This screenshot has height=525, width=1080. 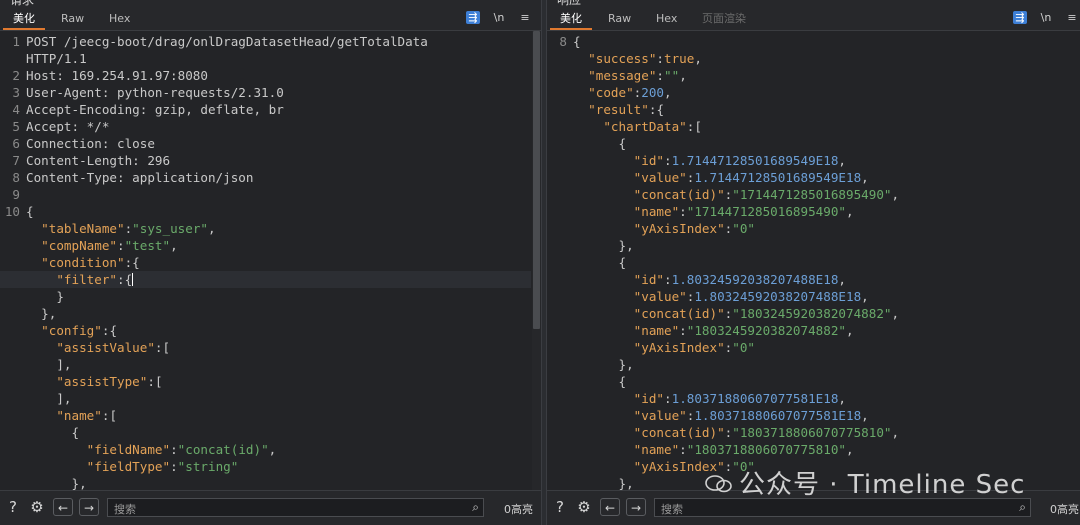 I want to click on code-line: "name":"1803718806070775810",, so click(x=808, y=449).